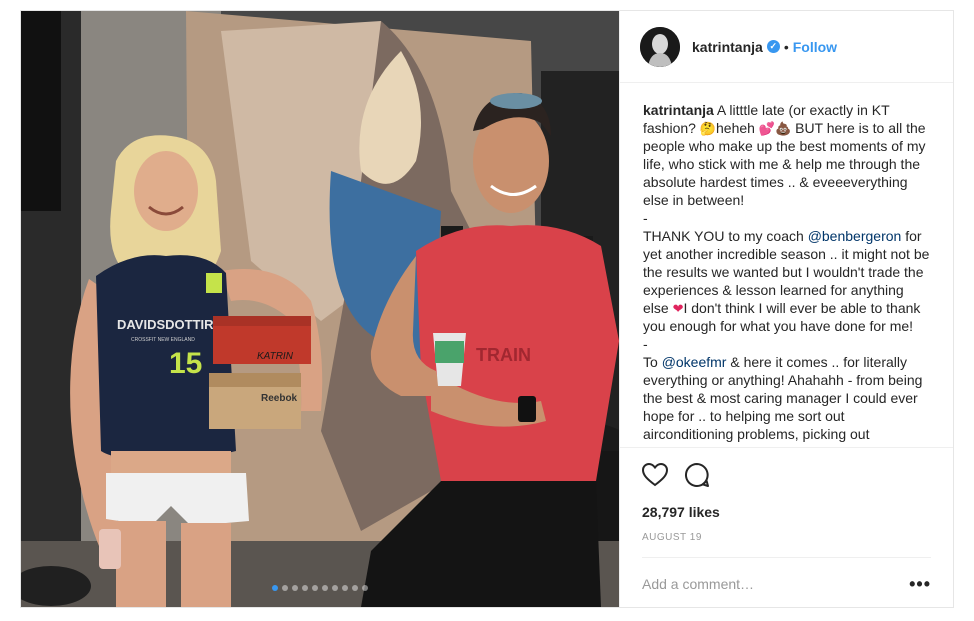 Image resolution: width=974 pixels, height=621 pixels. What do you see at coordinates (275, 356) in the screenshot?
I see `box-label: KATRIN` at bounding box center [275, 356].